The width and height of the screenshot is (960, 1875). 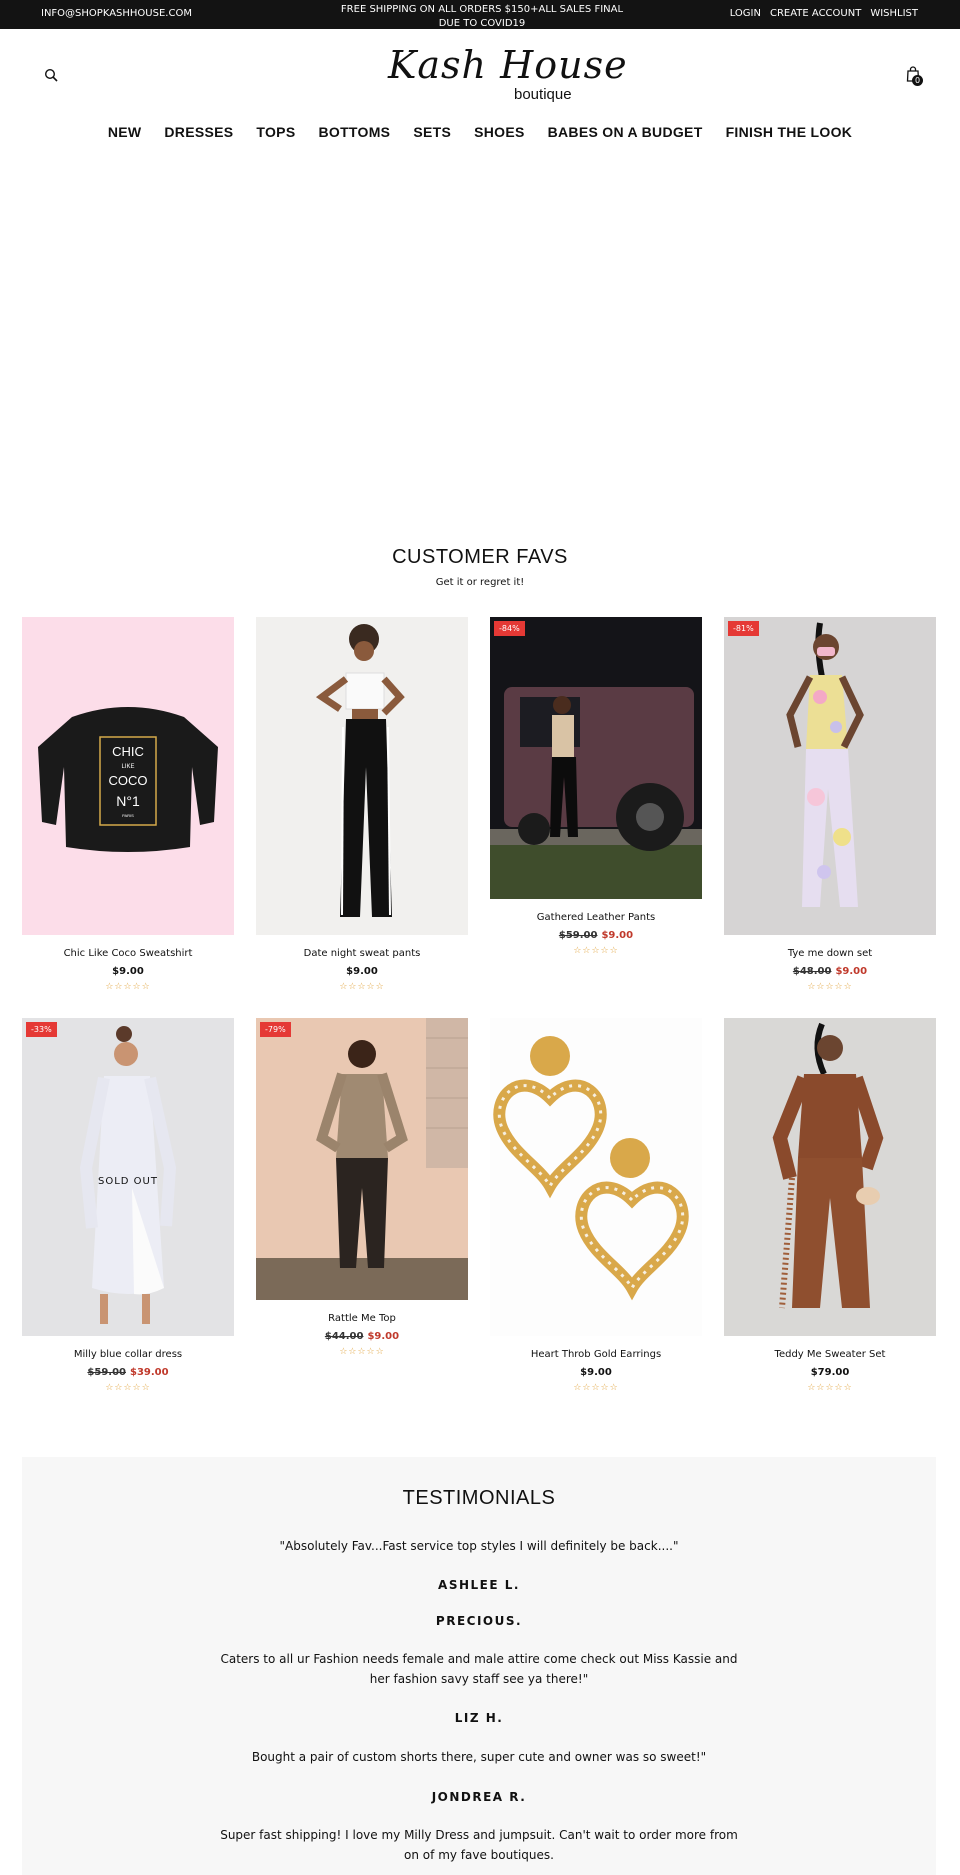 What do you see at coordinates (596, 917) in the screenshot?
I see `product-name: Gathered Leather Pants` at bounding box center [596, 917].